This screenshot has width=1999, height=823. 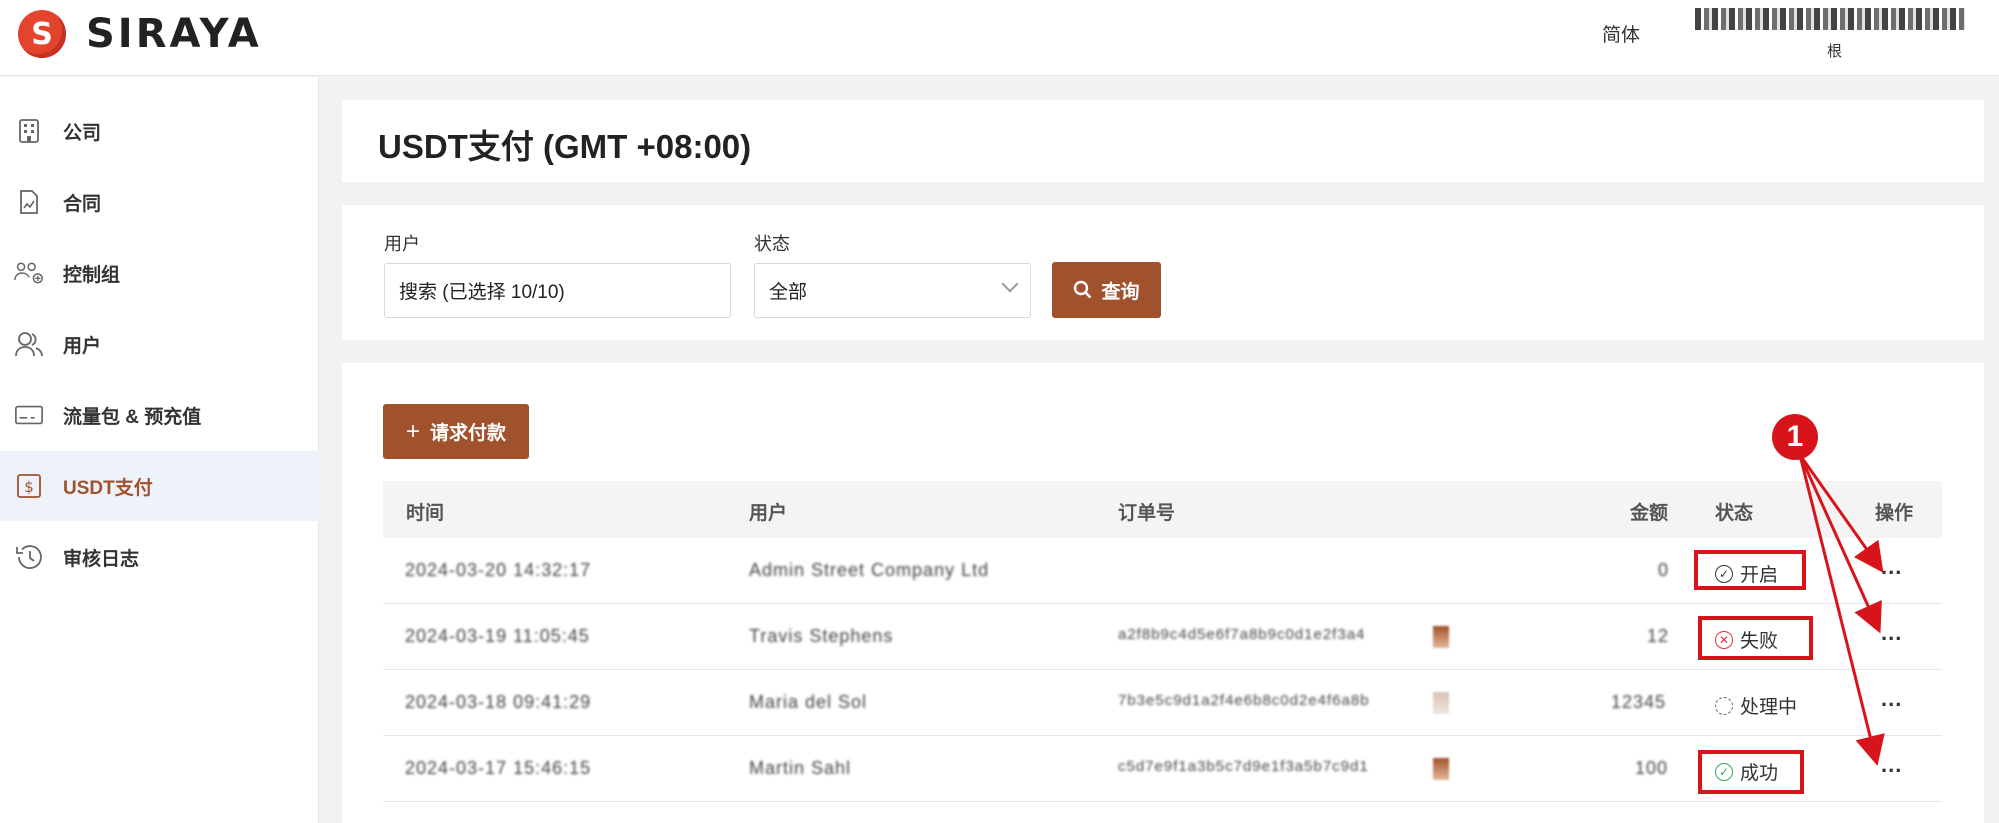 I want to click on status-filter-value: 全部, so click(x=788, y=292).